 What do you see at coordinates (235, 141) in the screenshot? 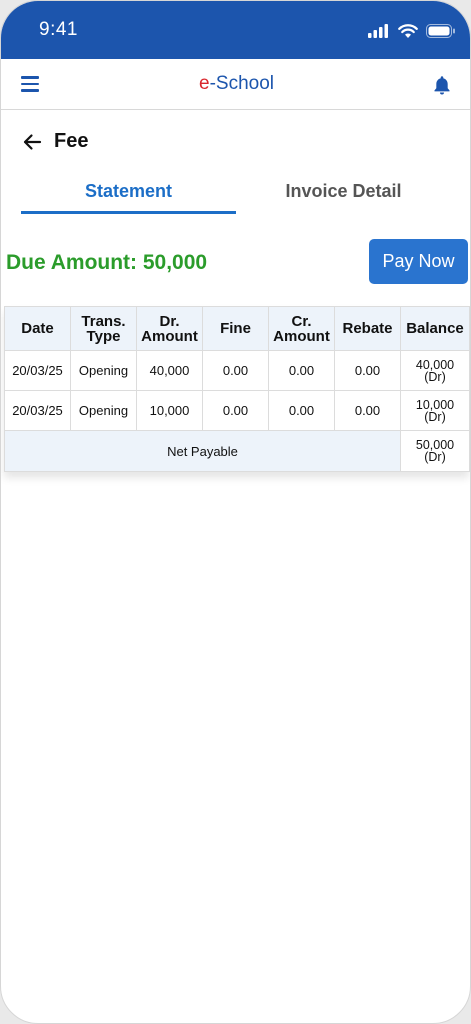
I see `page-title-bar: Fee` at bounding box center [235, 141].